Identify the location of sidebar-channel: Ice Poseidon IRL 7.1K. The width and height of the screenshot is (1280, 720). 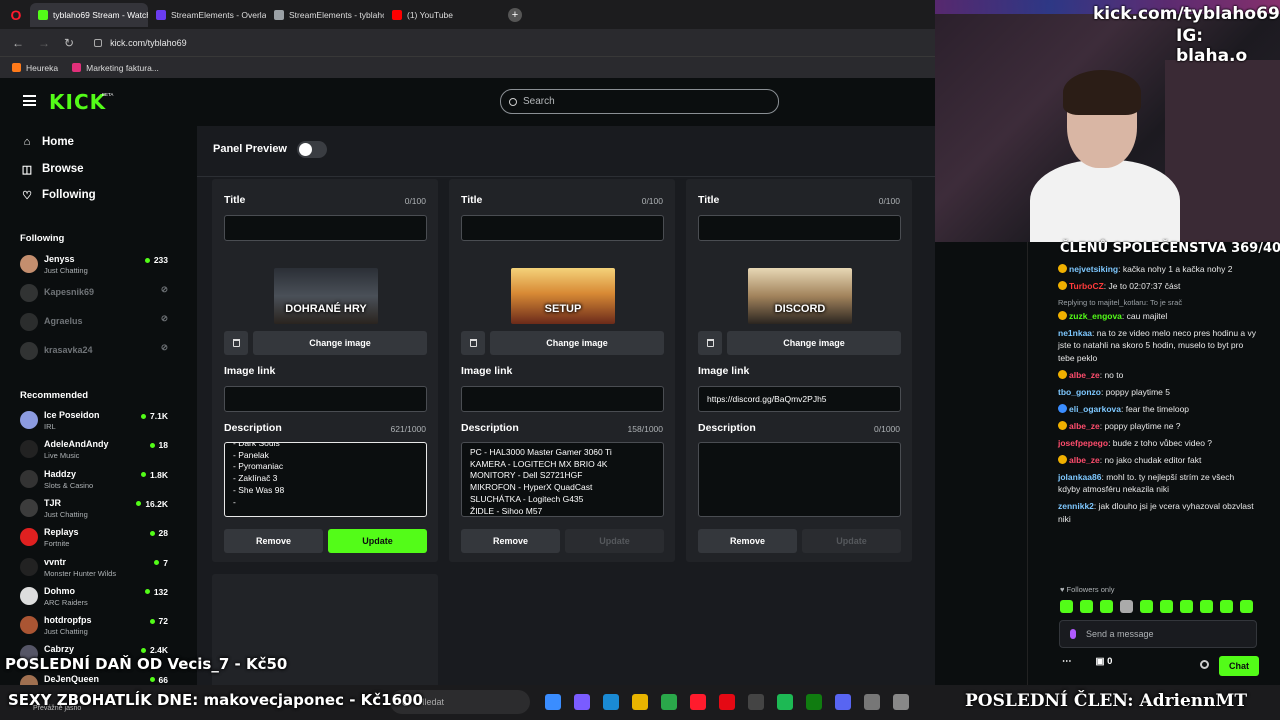
(94, 421).